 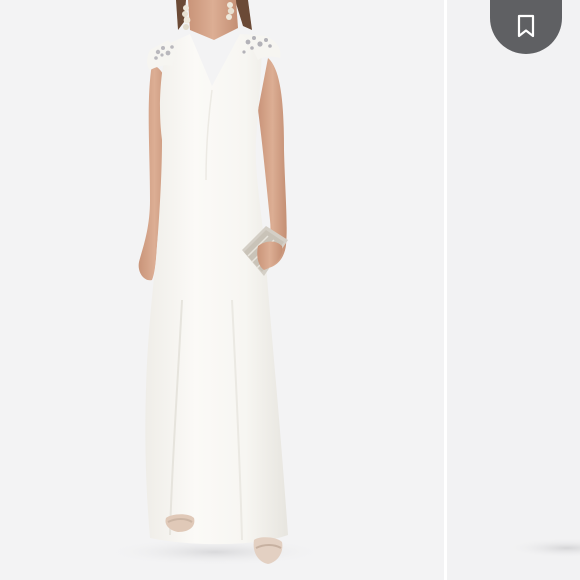 What do you see at coordinates (270, 255) in the screenshot?
I see `right-hand` at bounding box center [270, 255].